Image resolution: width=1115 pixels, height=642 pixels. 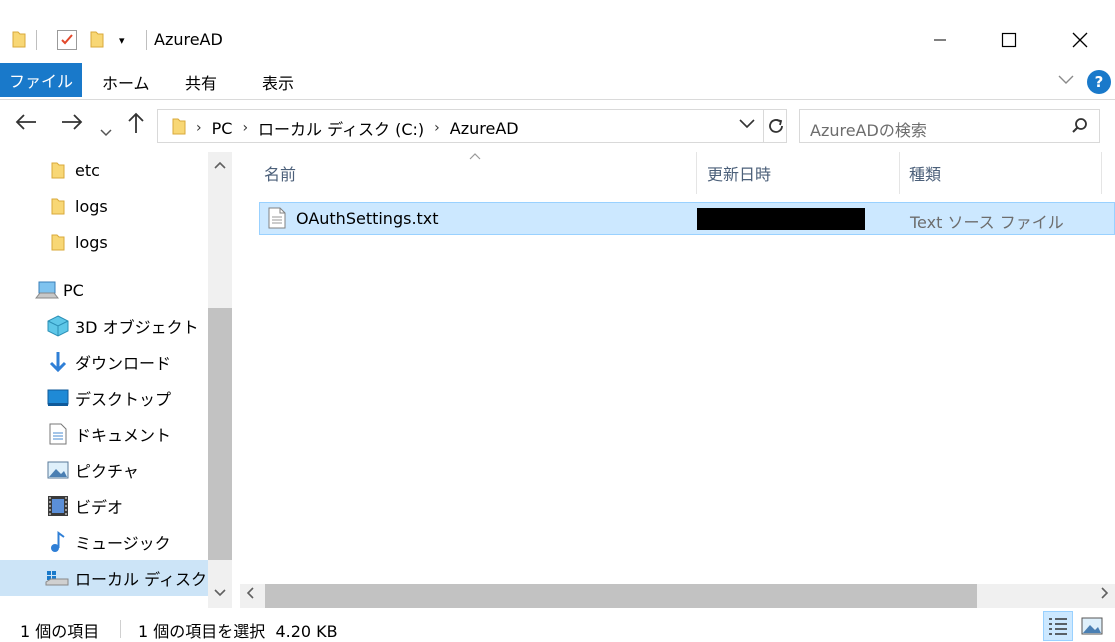 I want to click on nav-item-pictures: ピクチャ, so click(x=104, y=470).